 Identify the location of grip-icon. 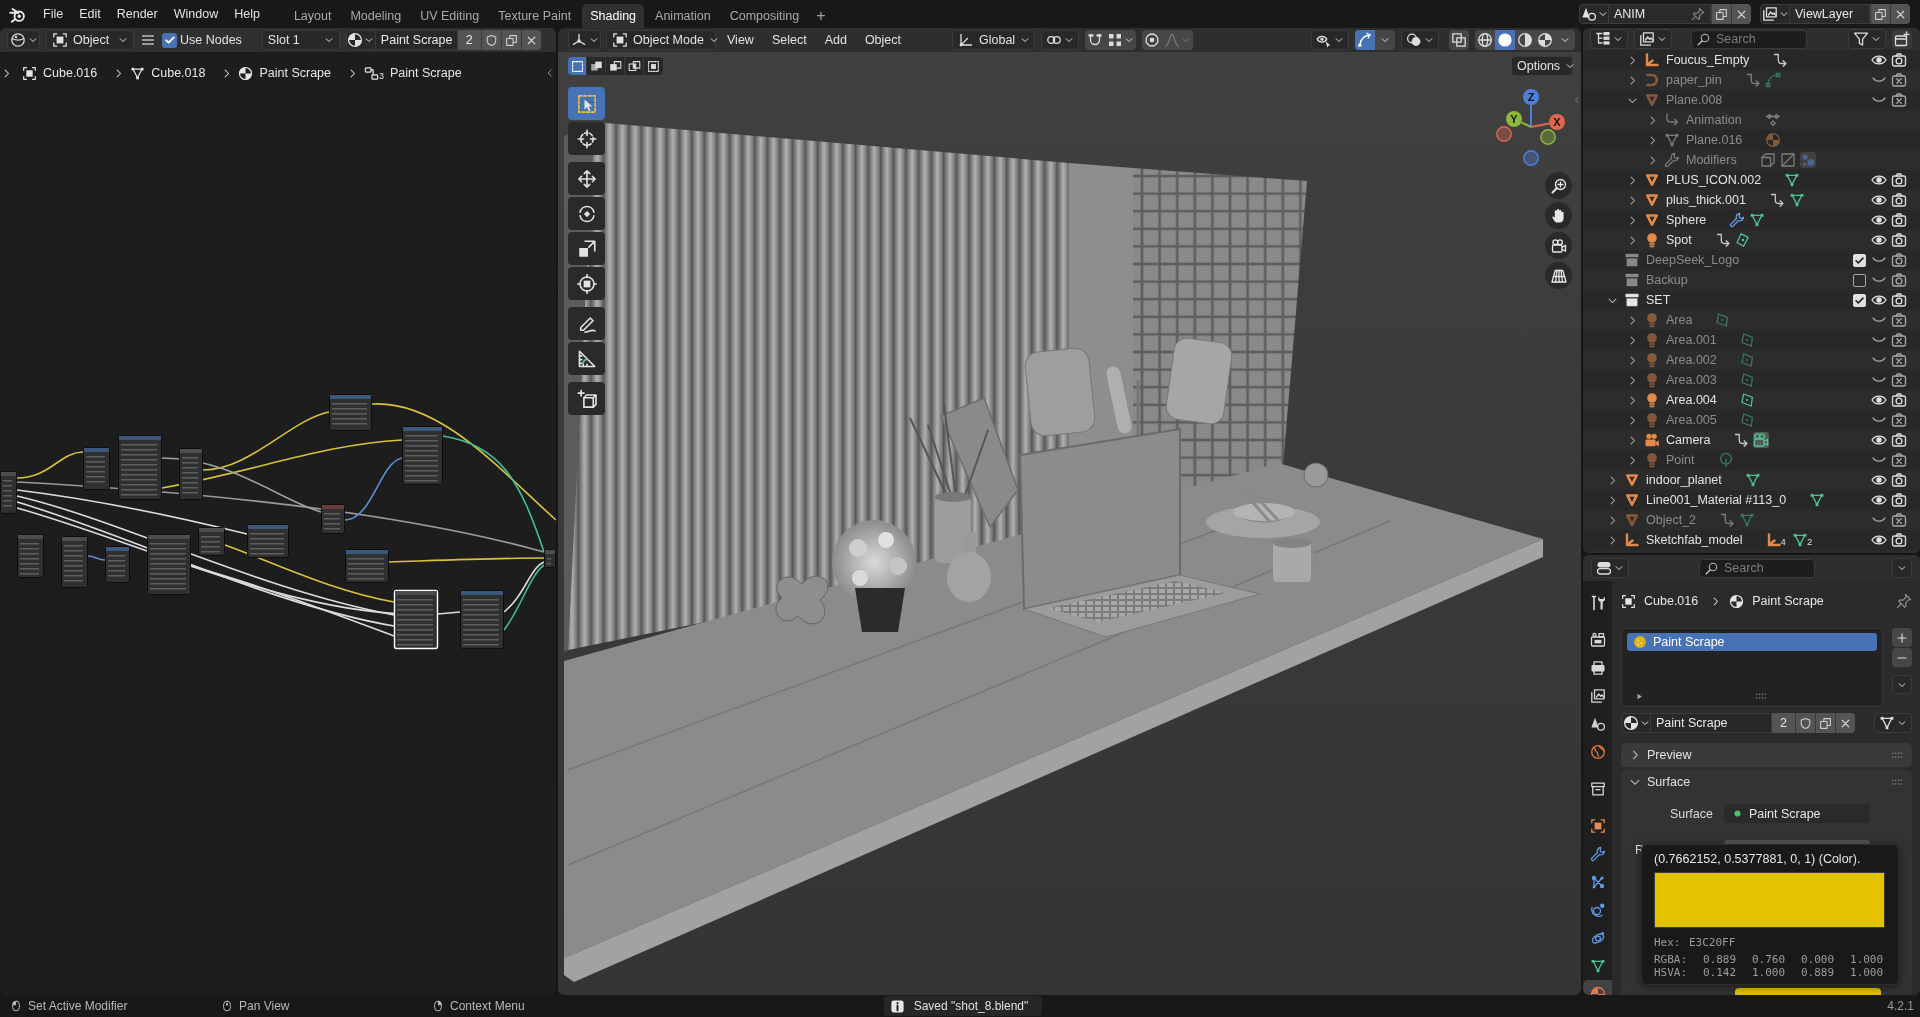
(1760, 696).